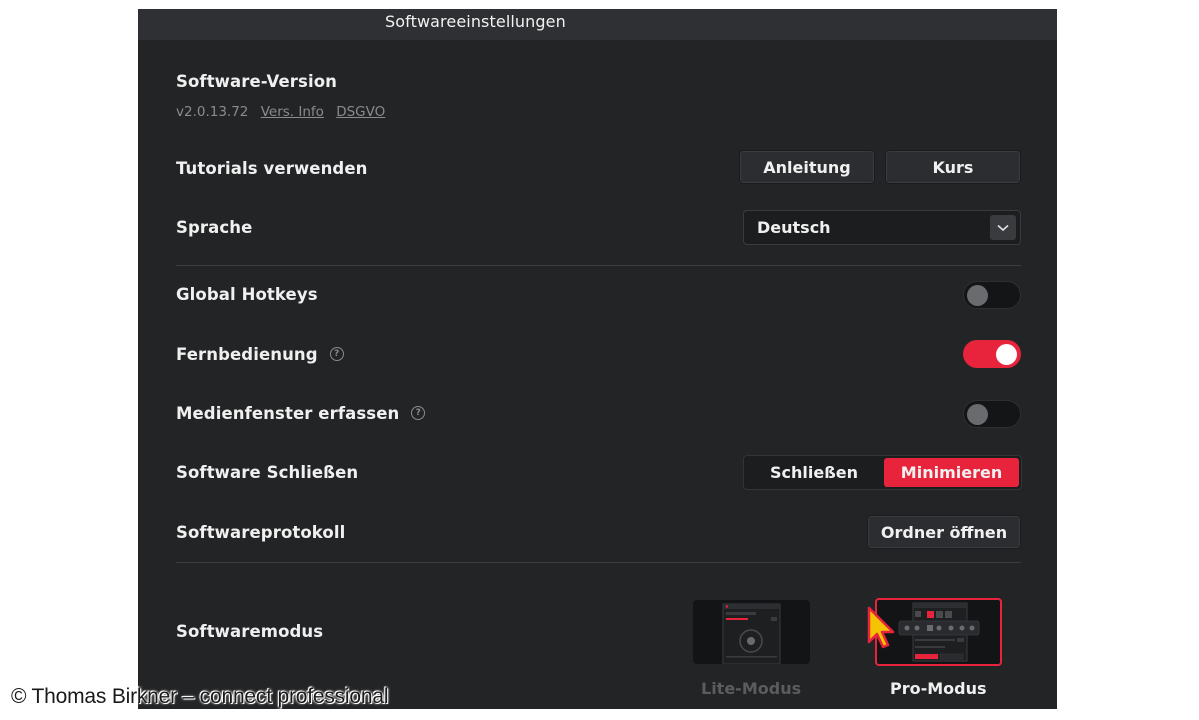 This screenshot has height=720, width=1199. I want to click on remote-label: Fernbedienung, so click(247, 354).